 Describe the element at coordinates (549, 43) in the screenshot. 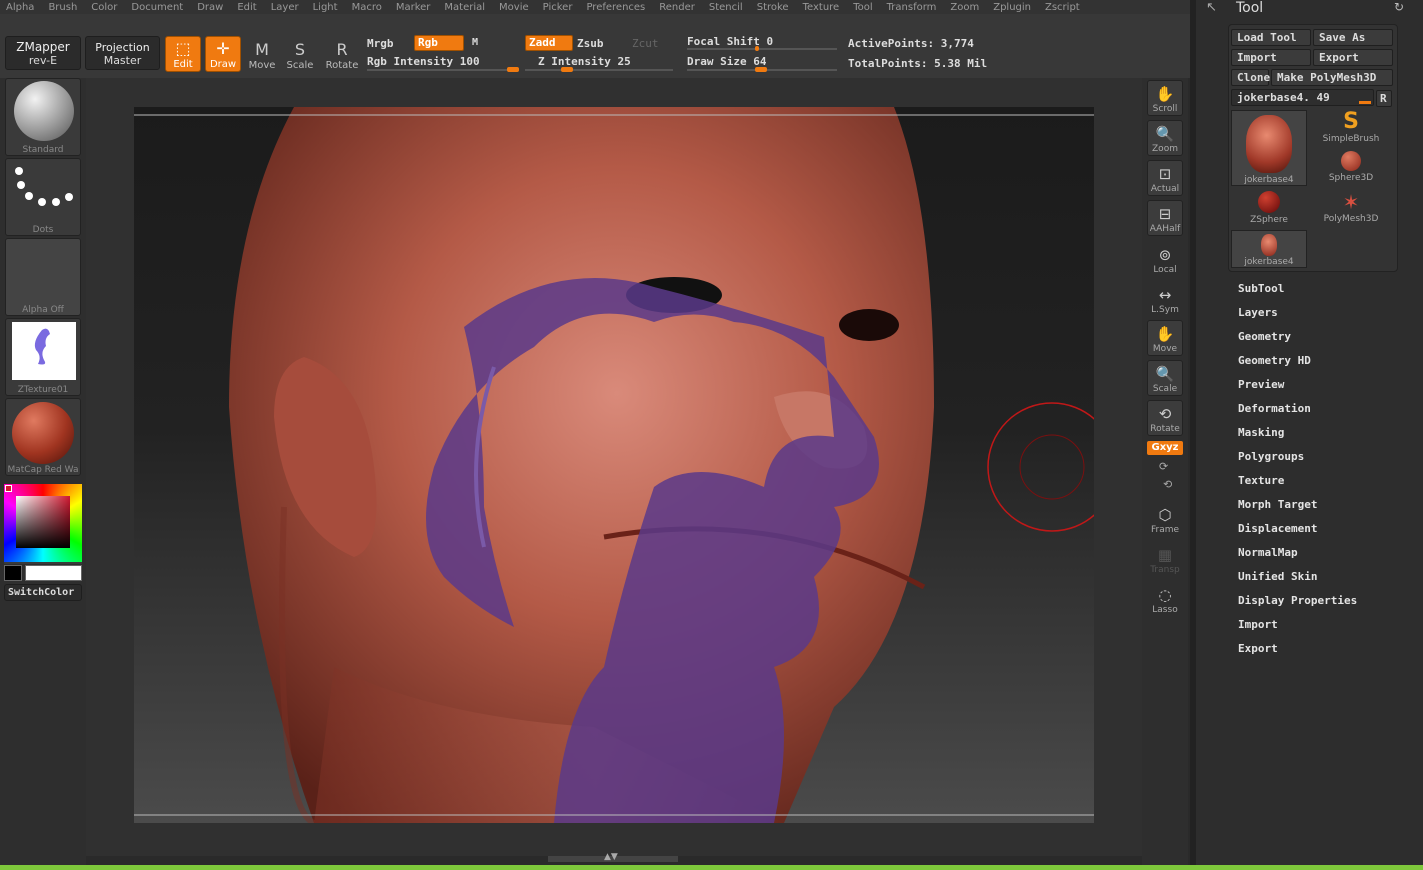

I see `zadd-toggle: Zadd` at that location.